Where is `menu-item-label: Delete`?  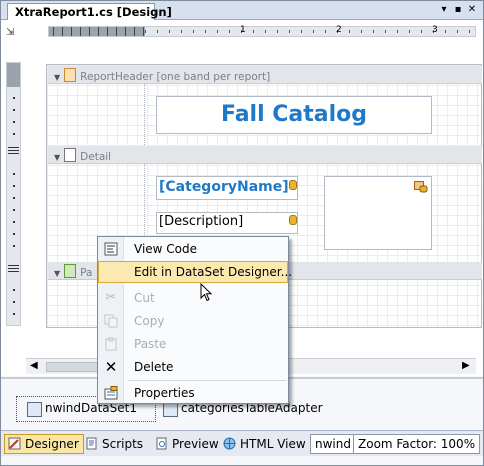
menu-item-label: Delete is located at coordinates (154, 367).